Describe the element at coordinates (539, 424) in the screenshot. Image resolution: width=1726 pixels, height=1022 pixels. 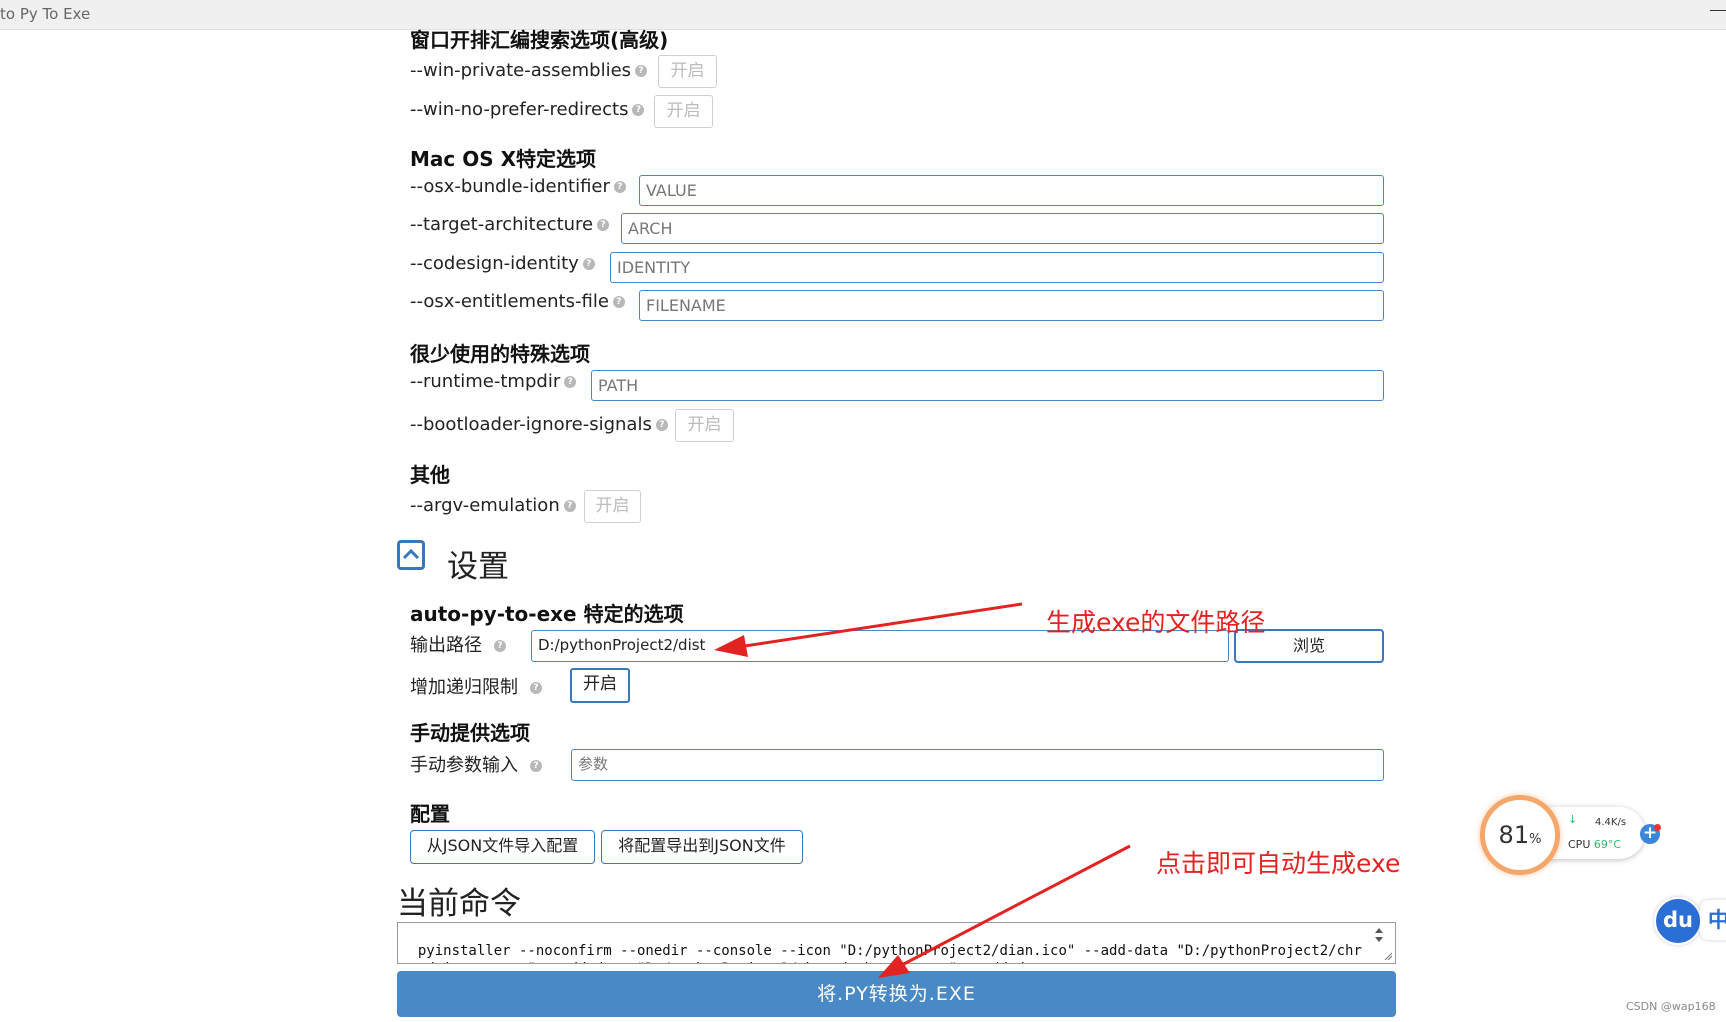
I see `bootloader-ignore-signals-label: --bootloader-ignore-signals?` at that location.